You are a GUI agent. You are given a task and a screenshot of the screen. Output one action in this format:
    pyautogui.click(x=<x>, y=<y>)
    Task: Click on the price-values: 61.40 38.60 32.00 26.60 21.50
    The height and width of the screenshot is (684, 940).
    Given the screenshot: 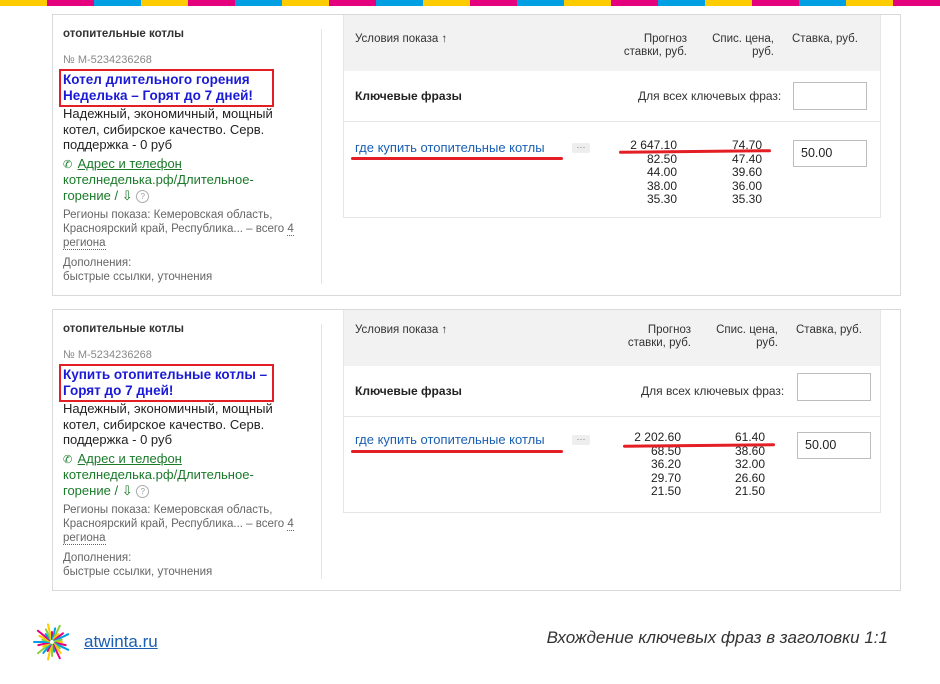 What is the action you would take?
    pyautogui.click(x=736, y=464)
    